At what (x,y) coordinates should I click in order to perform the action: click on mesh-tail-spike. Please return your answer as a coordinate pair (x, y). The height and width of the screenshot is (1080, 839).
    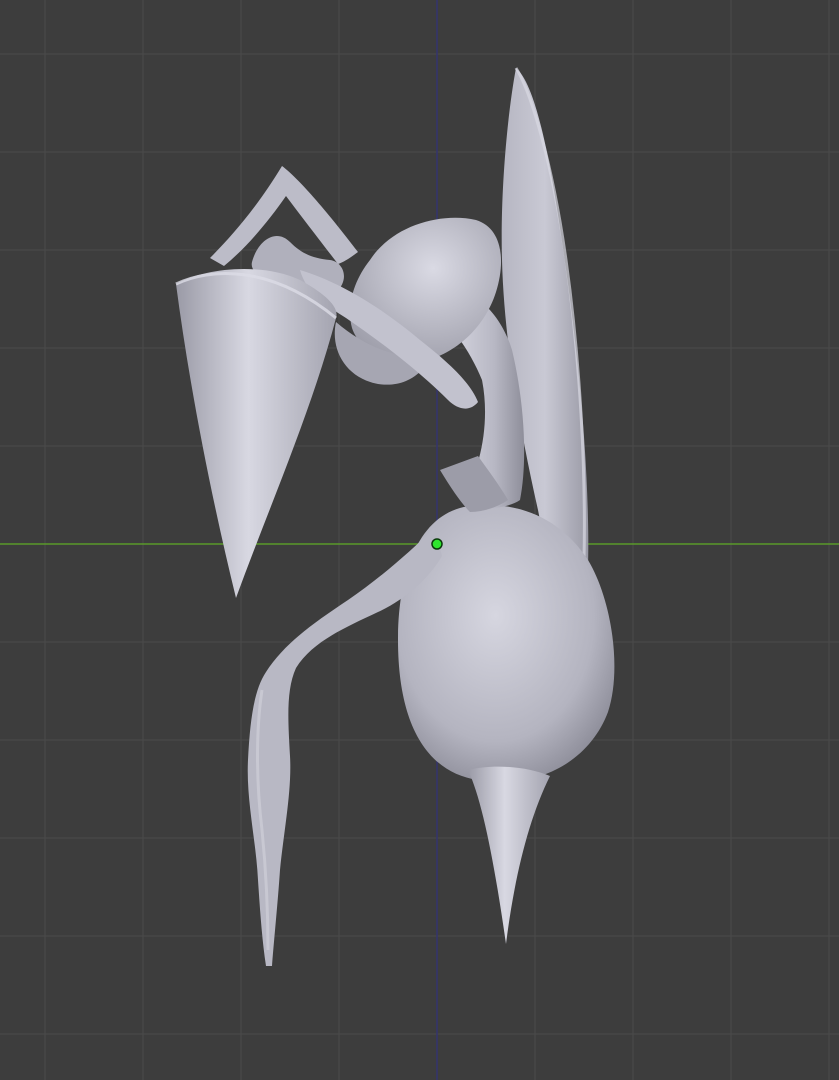
    Looking at the image, I should click on (509, 855).